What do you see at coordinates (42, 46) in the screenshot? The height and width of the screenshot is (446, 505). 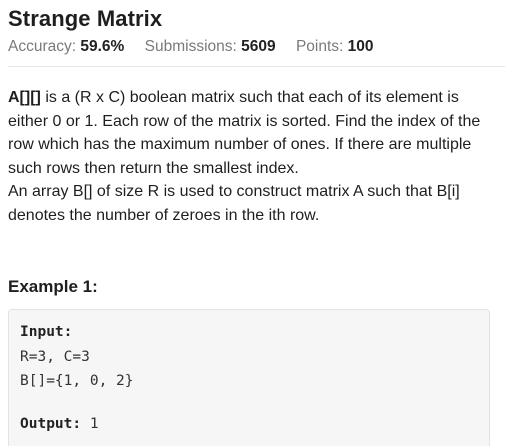 I see `accuracy-label: Accuracy:` at bounding box center [42, 46].